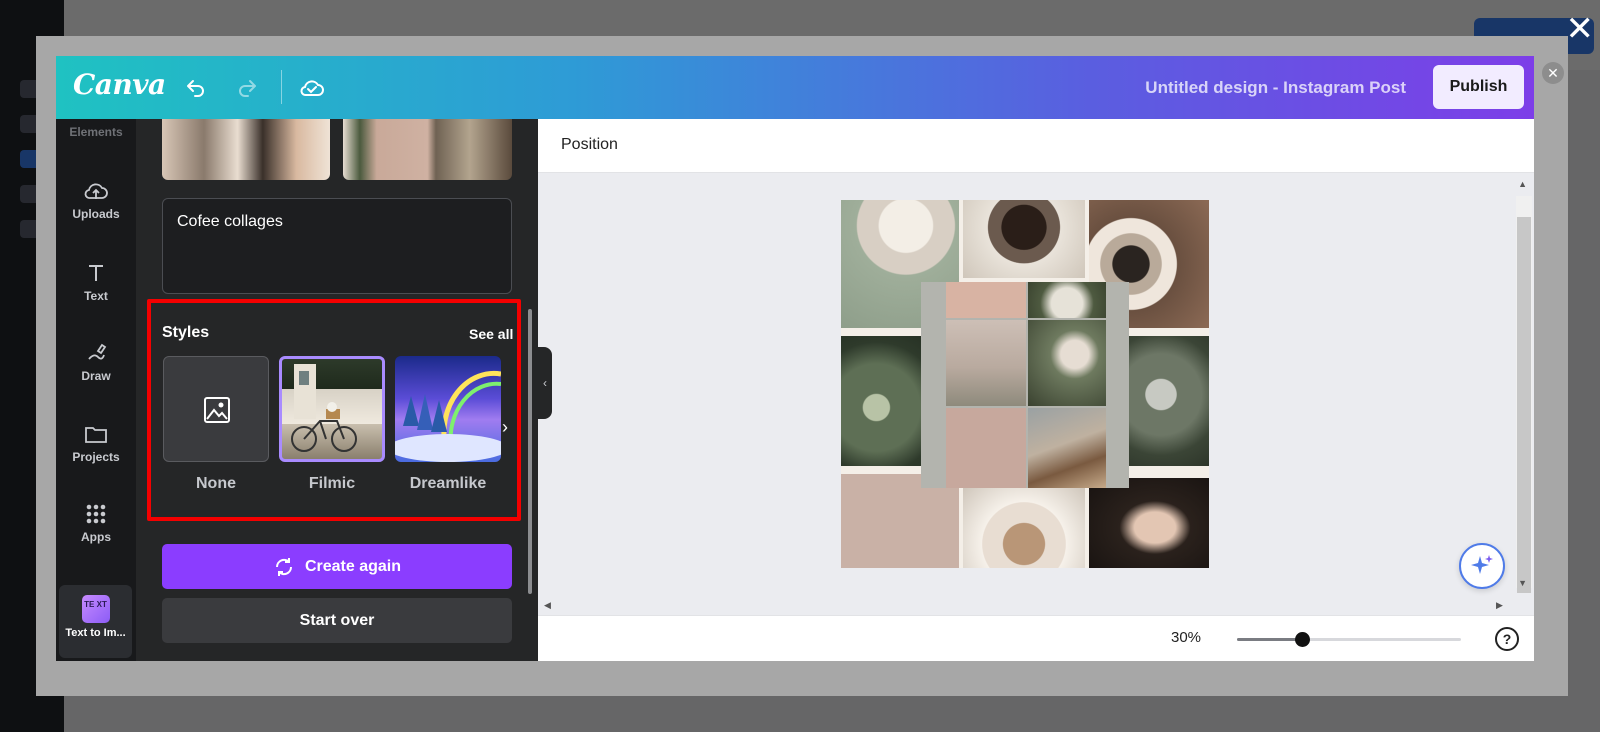  Describe the element at coordinates (96, 514) in the screenshot. I see `apps-grid-icon` at that location.